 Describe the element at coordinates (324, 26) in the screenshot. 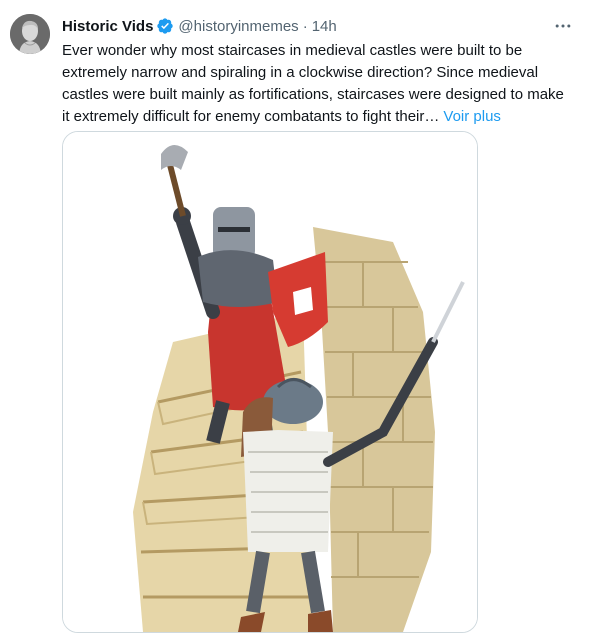

I see `tweet-timestamp: 14h` at that location.